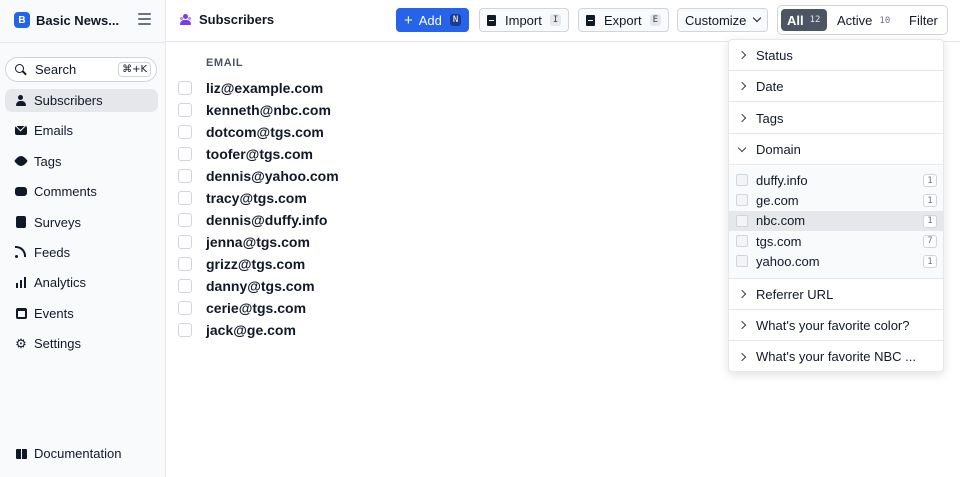 This screenshot has width=960, height=477. I want to click on email-cell: jenna@tgs.com, so click(258, 242).